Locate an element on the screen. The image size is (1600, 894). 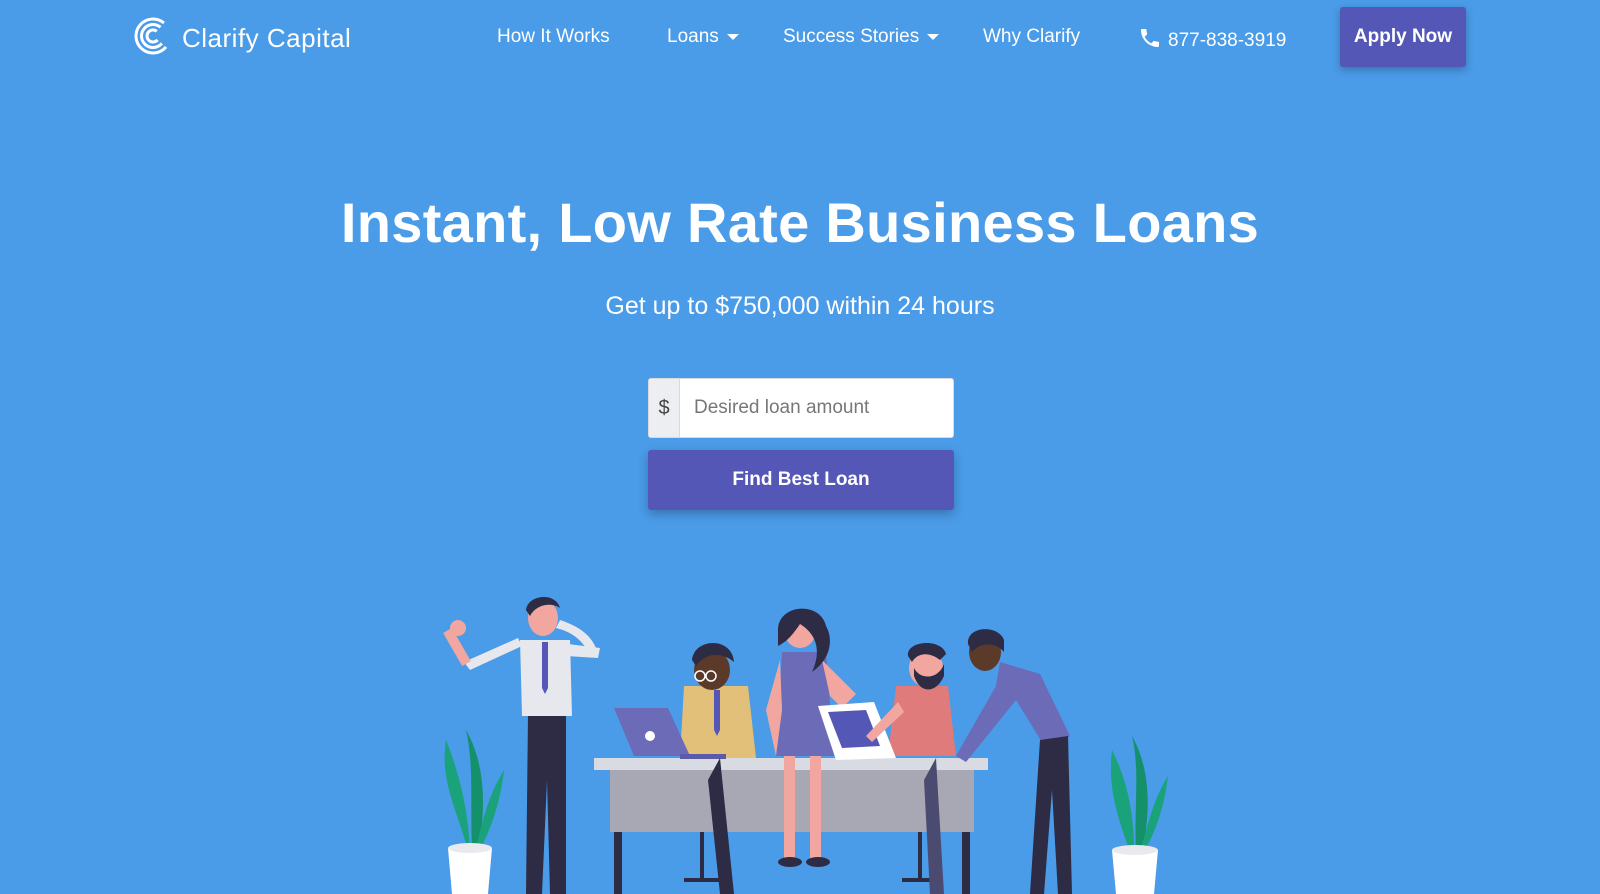
brand-logo: Clarify Capital is located at coordinates (243, 38).